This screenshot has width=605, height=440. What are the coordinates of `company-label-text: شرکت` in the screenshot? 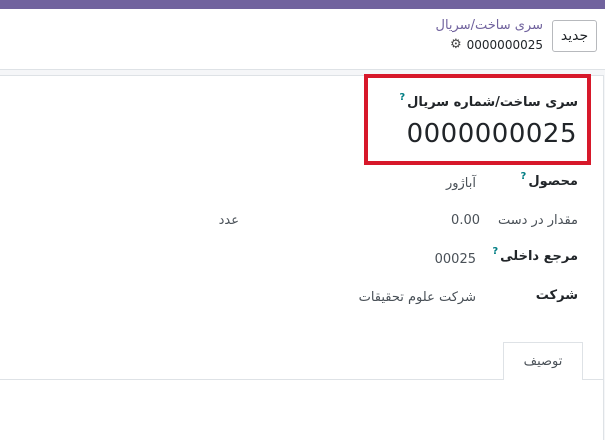 It's located at (556, 295).